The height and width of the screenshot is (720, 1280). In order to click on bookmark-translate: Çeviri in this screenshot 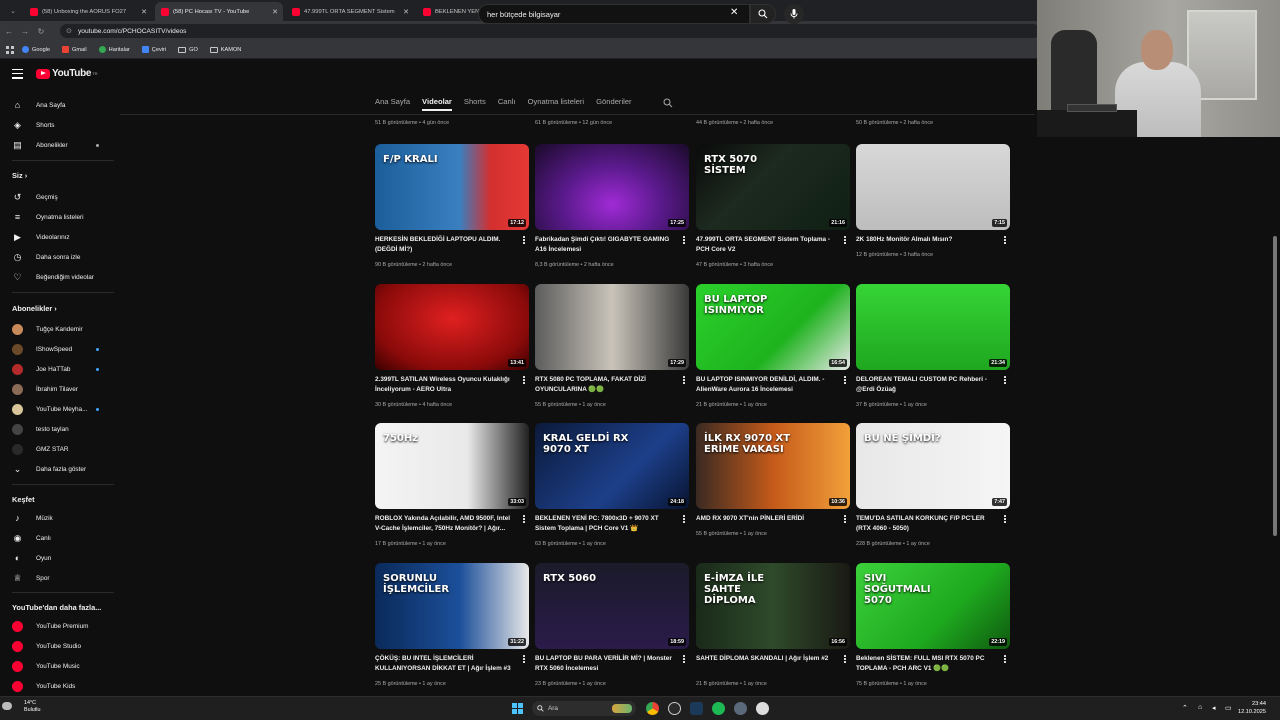, I will do `click(153, 49)`.